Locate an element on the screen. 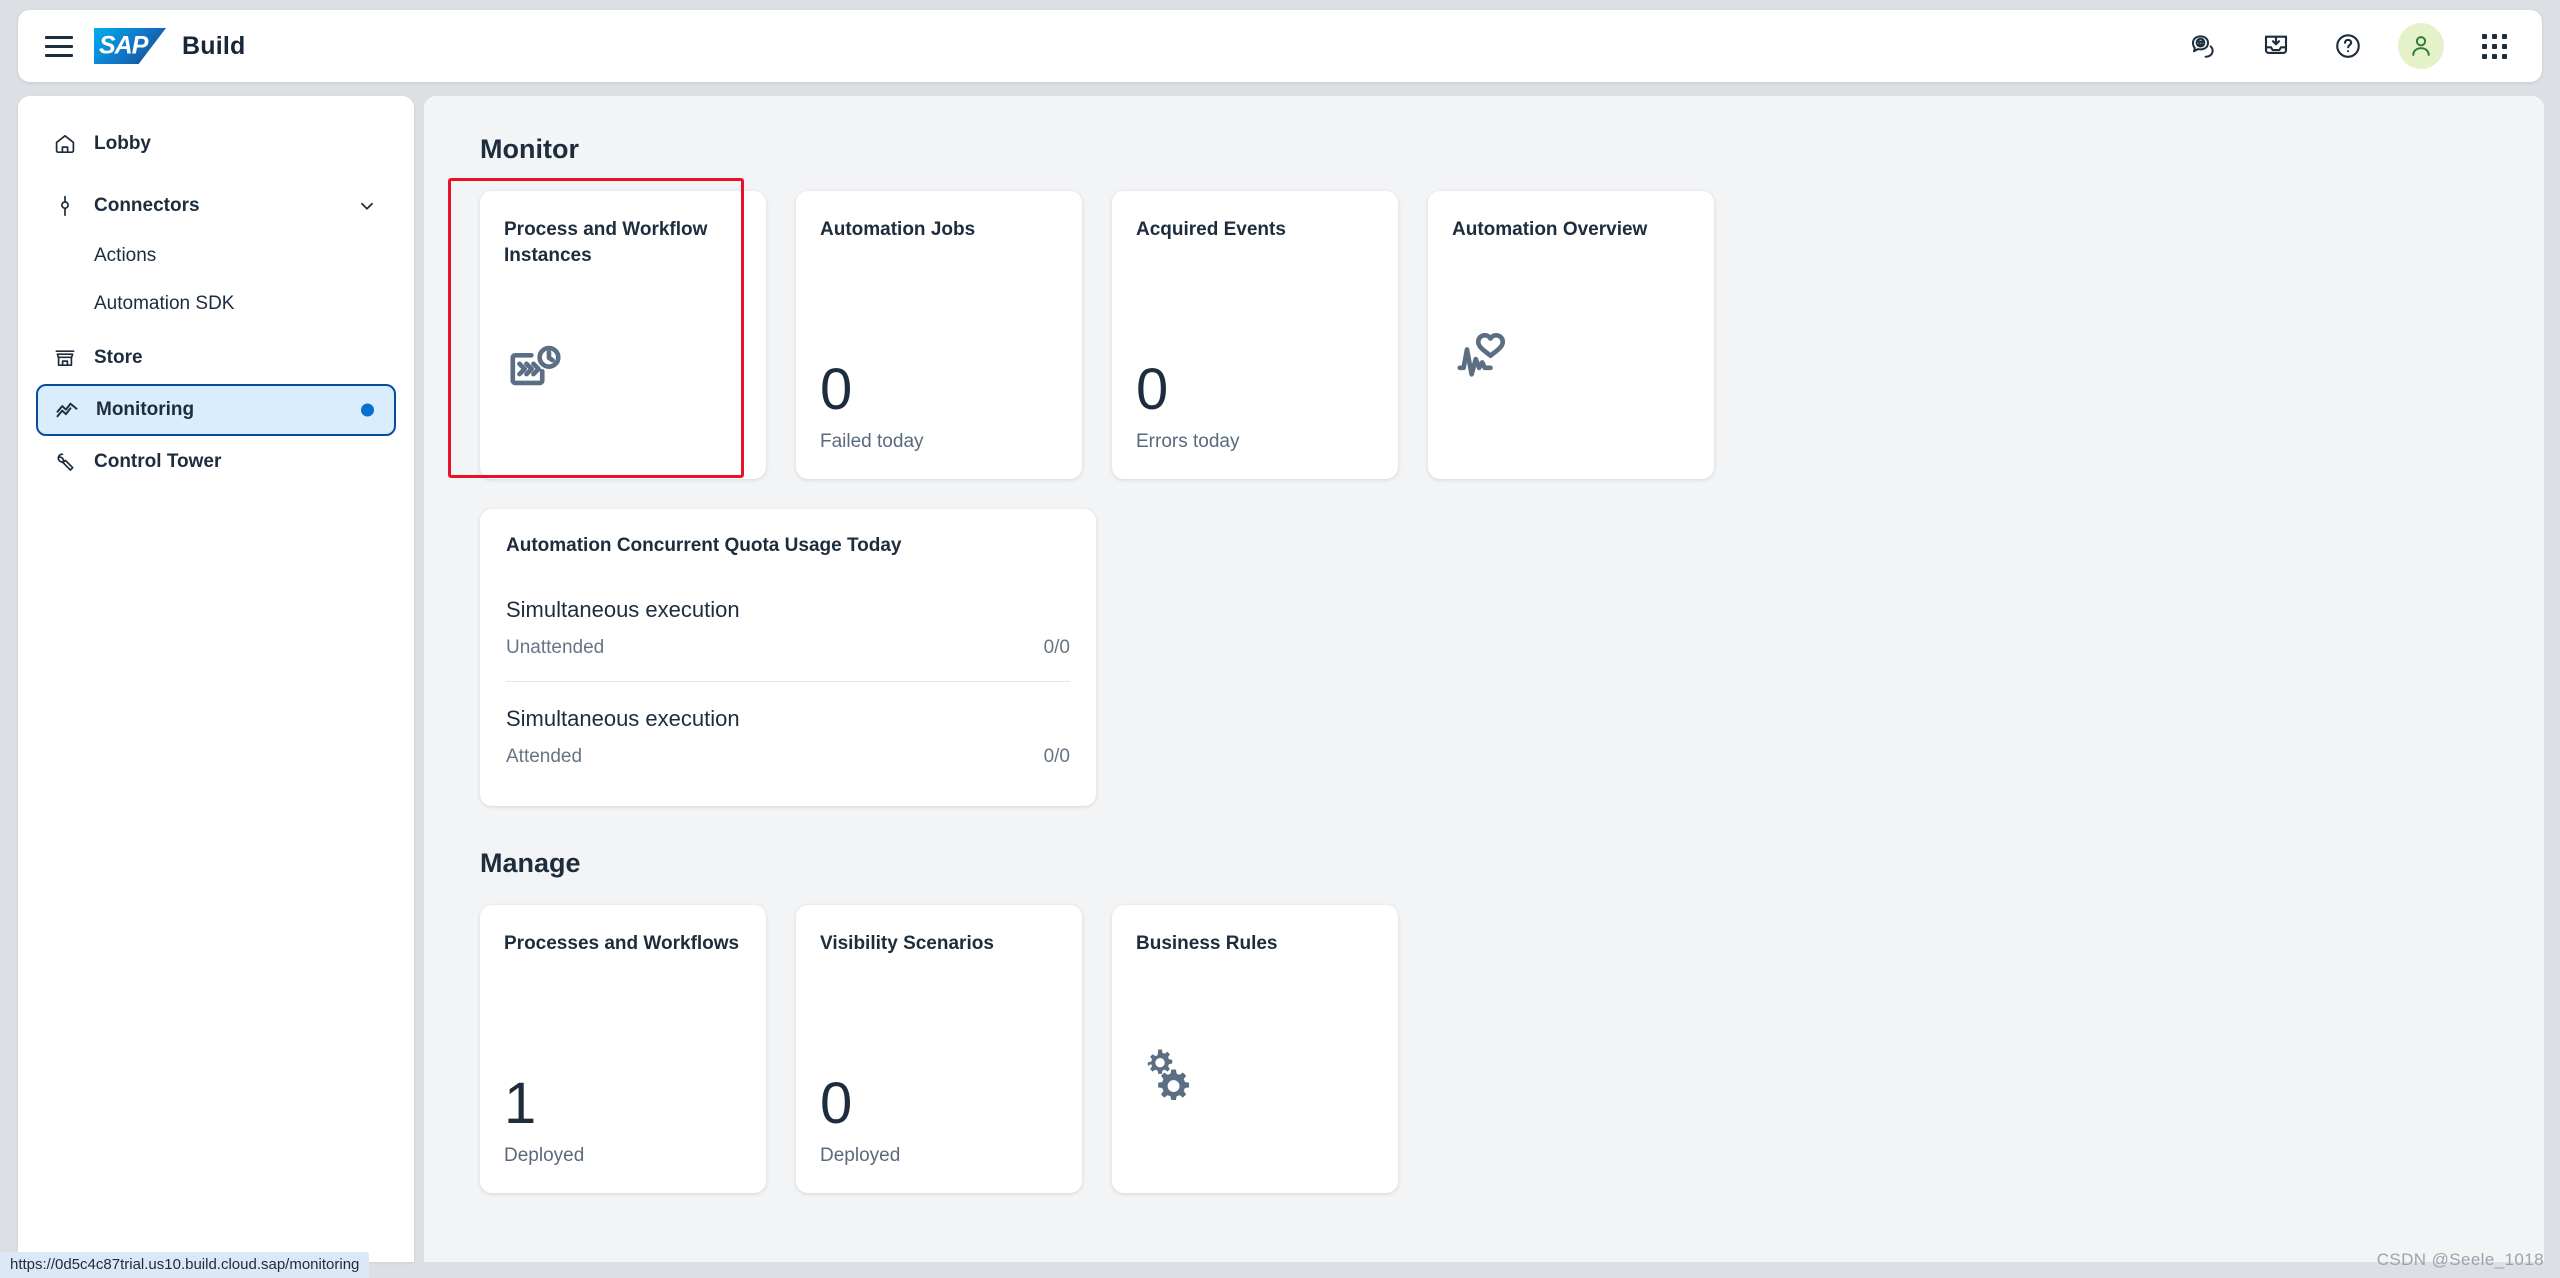  top-bar: SAP Build is located at coordinates (1280, 46).